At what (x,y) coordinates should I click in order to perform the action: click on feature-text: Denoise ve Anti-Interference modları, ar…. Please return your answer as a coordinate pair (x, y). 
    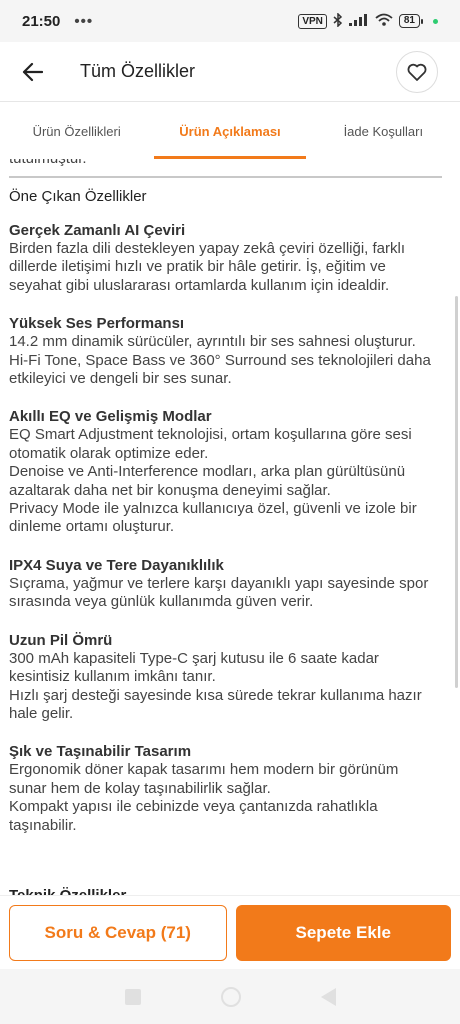
    Looking at the image, I should click on (207, 472).